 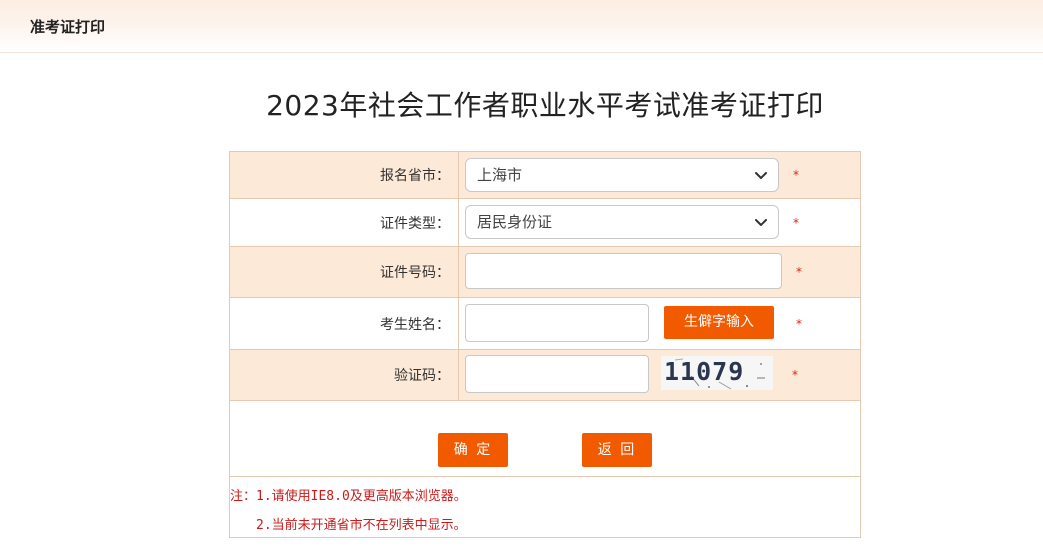 I want to click on notes-row: 注：1.请使用IE8.0及更高版本浏览器。 2.当前未开通省市不在列表中显示。, so click(x=545, y=507).